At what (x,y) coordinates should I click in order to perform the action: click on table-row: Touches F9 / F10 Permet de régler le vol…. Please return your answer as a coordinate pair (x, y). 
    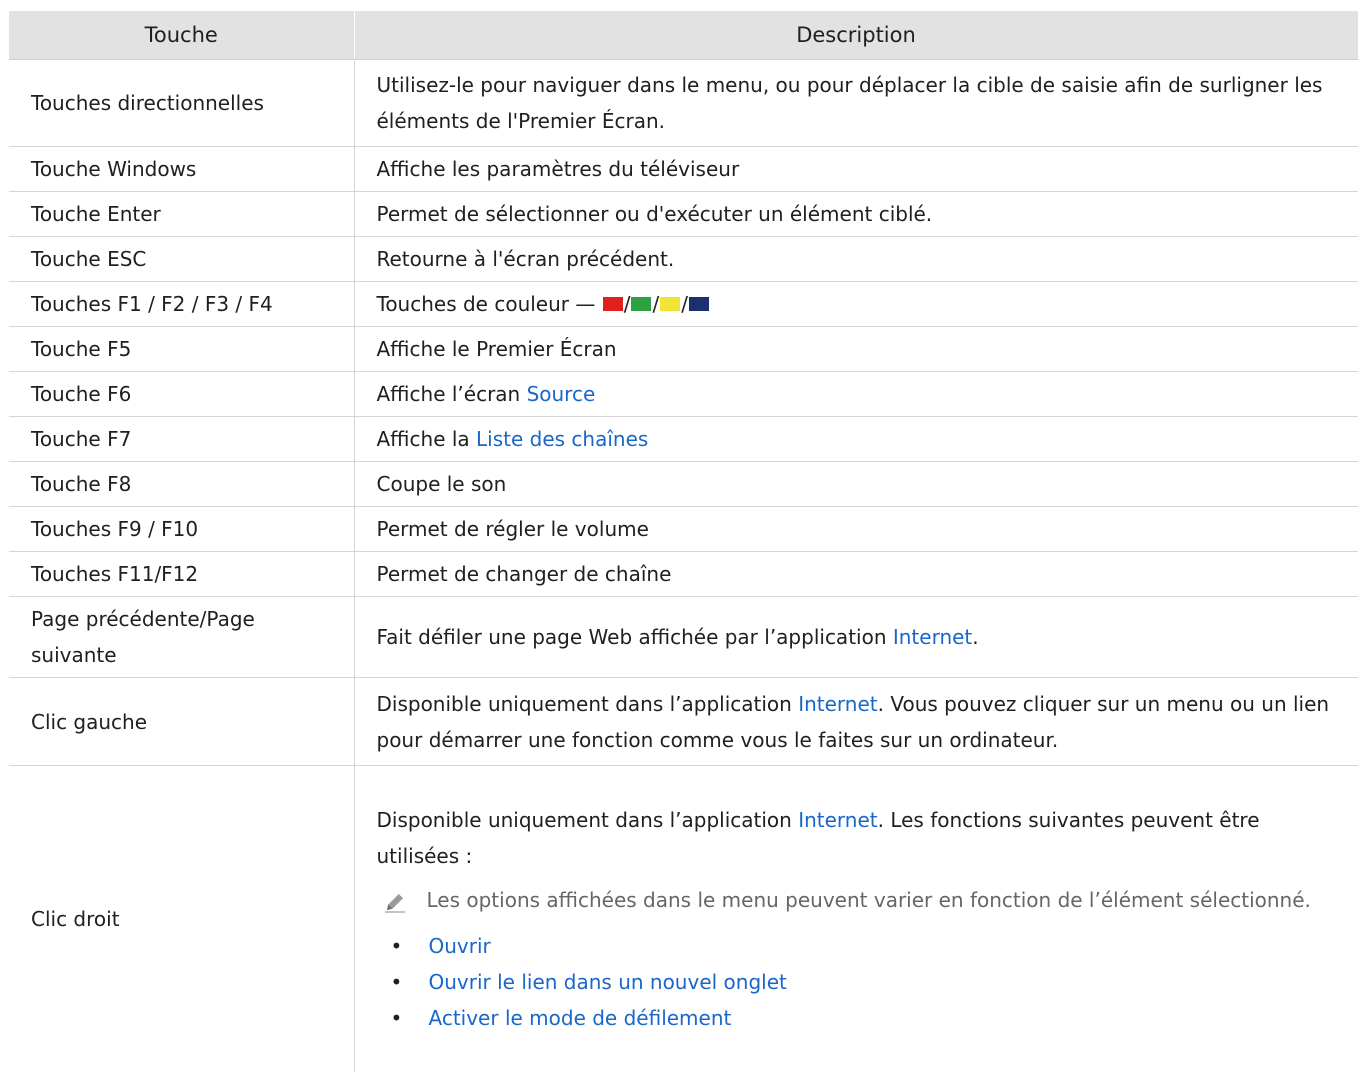
    Looking at the image, I should click on (683, 529).